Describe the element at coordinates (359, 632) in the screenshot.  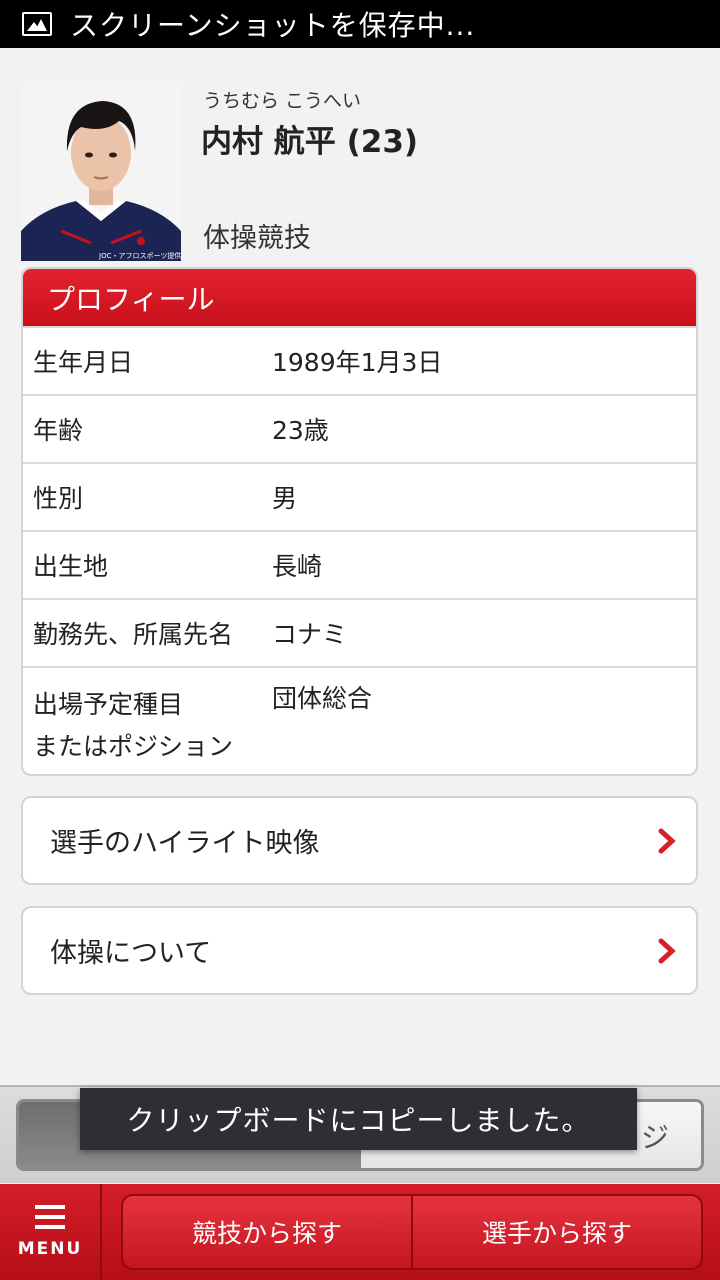
I see `profile-row-affiliation: 勤務先、所属先名 コナミ` at that location.